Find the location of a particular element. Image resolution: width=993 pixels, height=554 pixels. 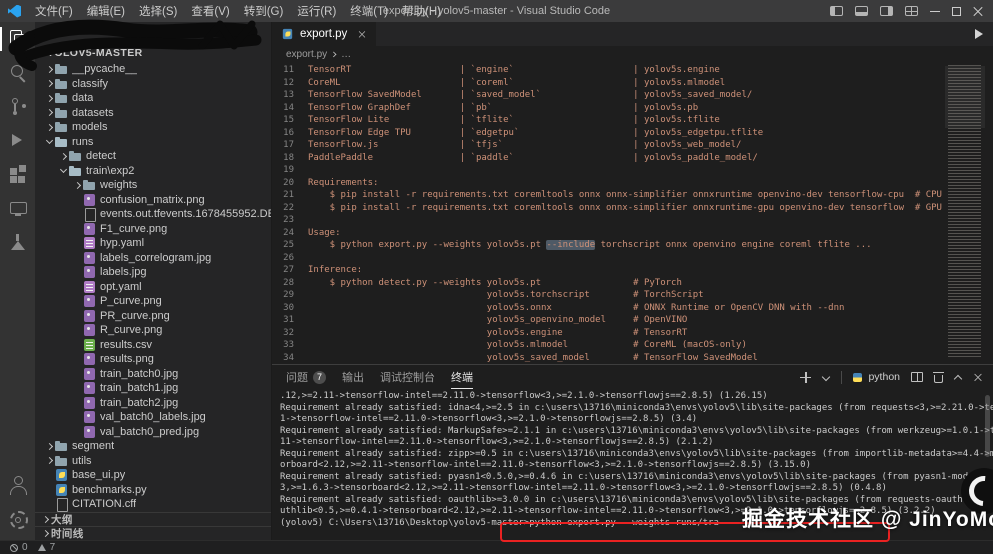

python-file-icon is located at coordinates (287, 34).